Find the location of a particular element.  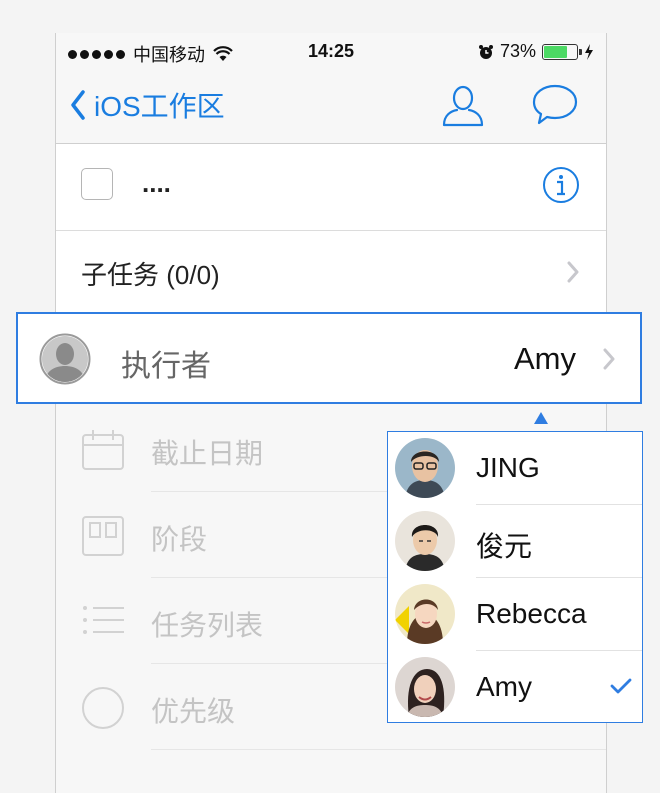

back-button: iOS工作区 is located at coordinates (147, 105).